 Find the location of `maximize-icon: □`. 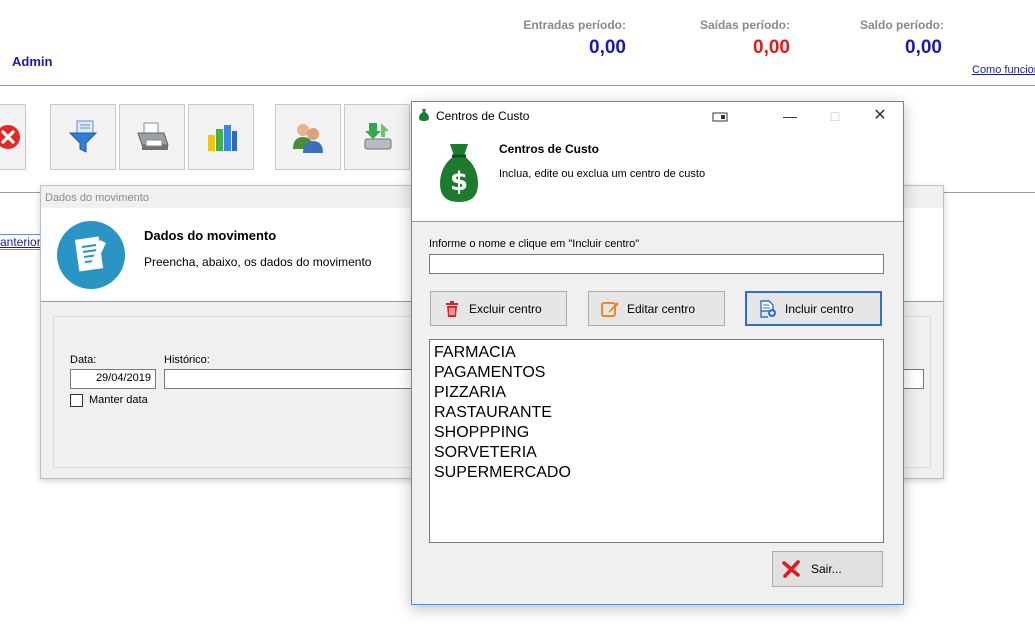

maximize-icon: □ is located at coordinates (835, 116).